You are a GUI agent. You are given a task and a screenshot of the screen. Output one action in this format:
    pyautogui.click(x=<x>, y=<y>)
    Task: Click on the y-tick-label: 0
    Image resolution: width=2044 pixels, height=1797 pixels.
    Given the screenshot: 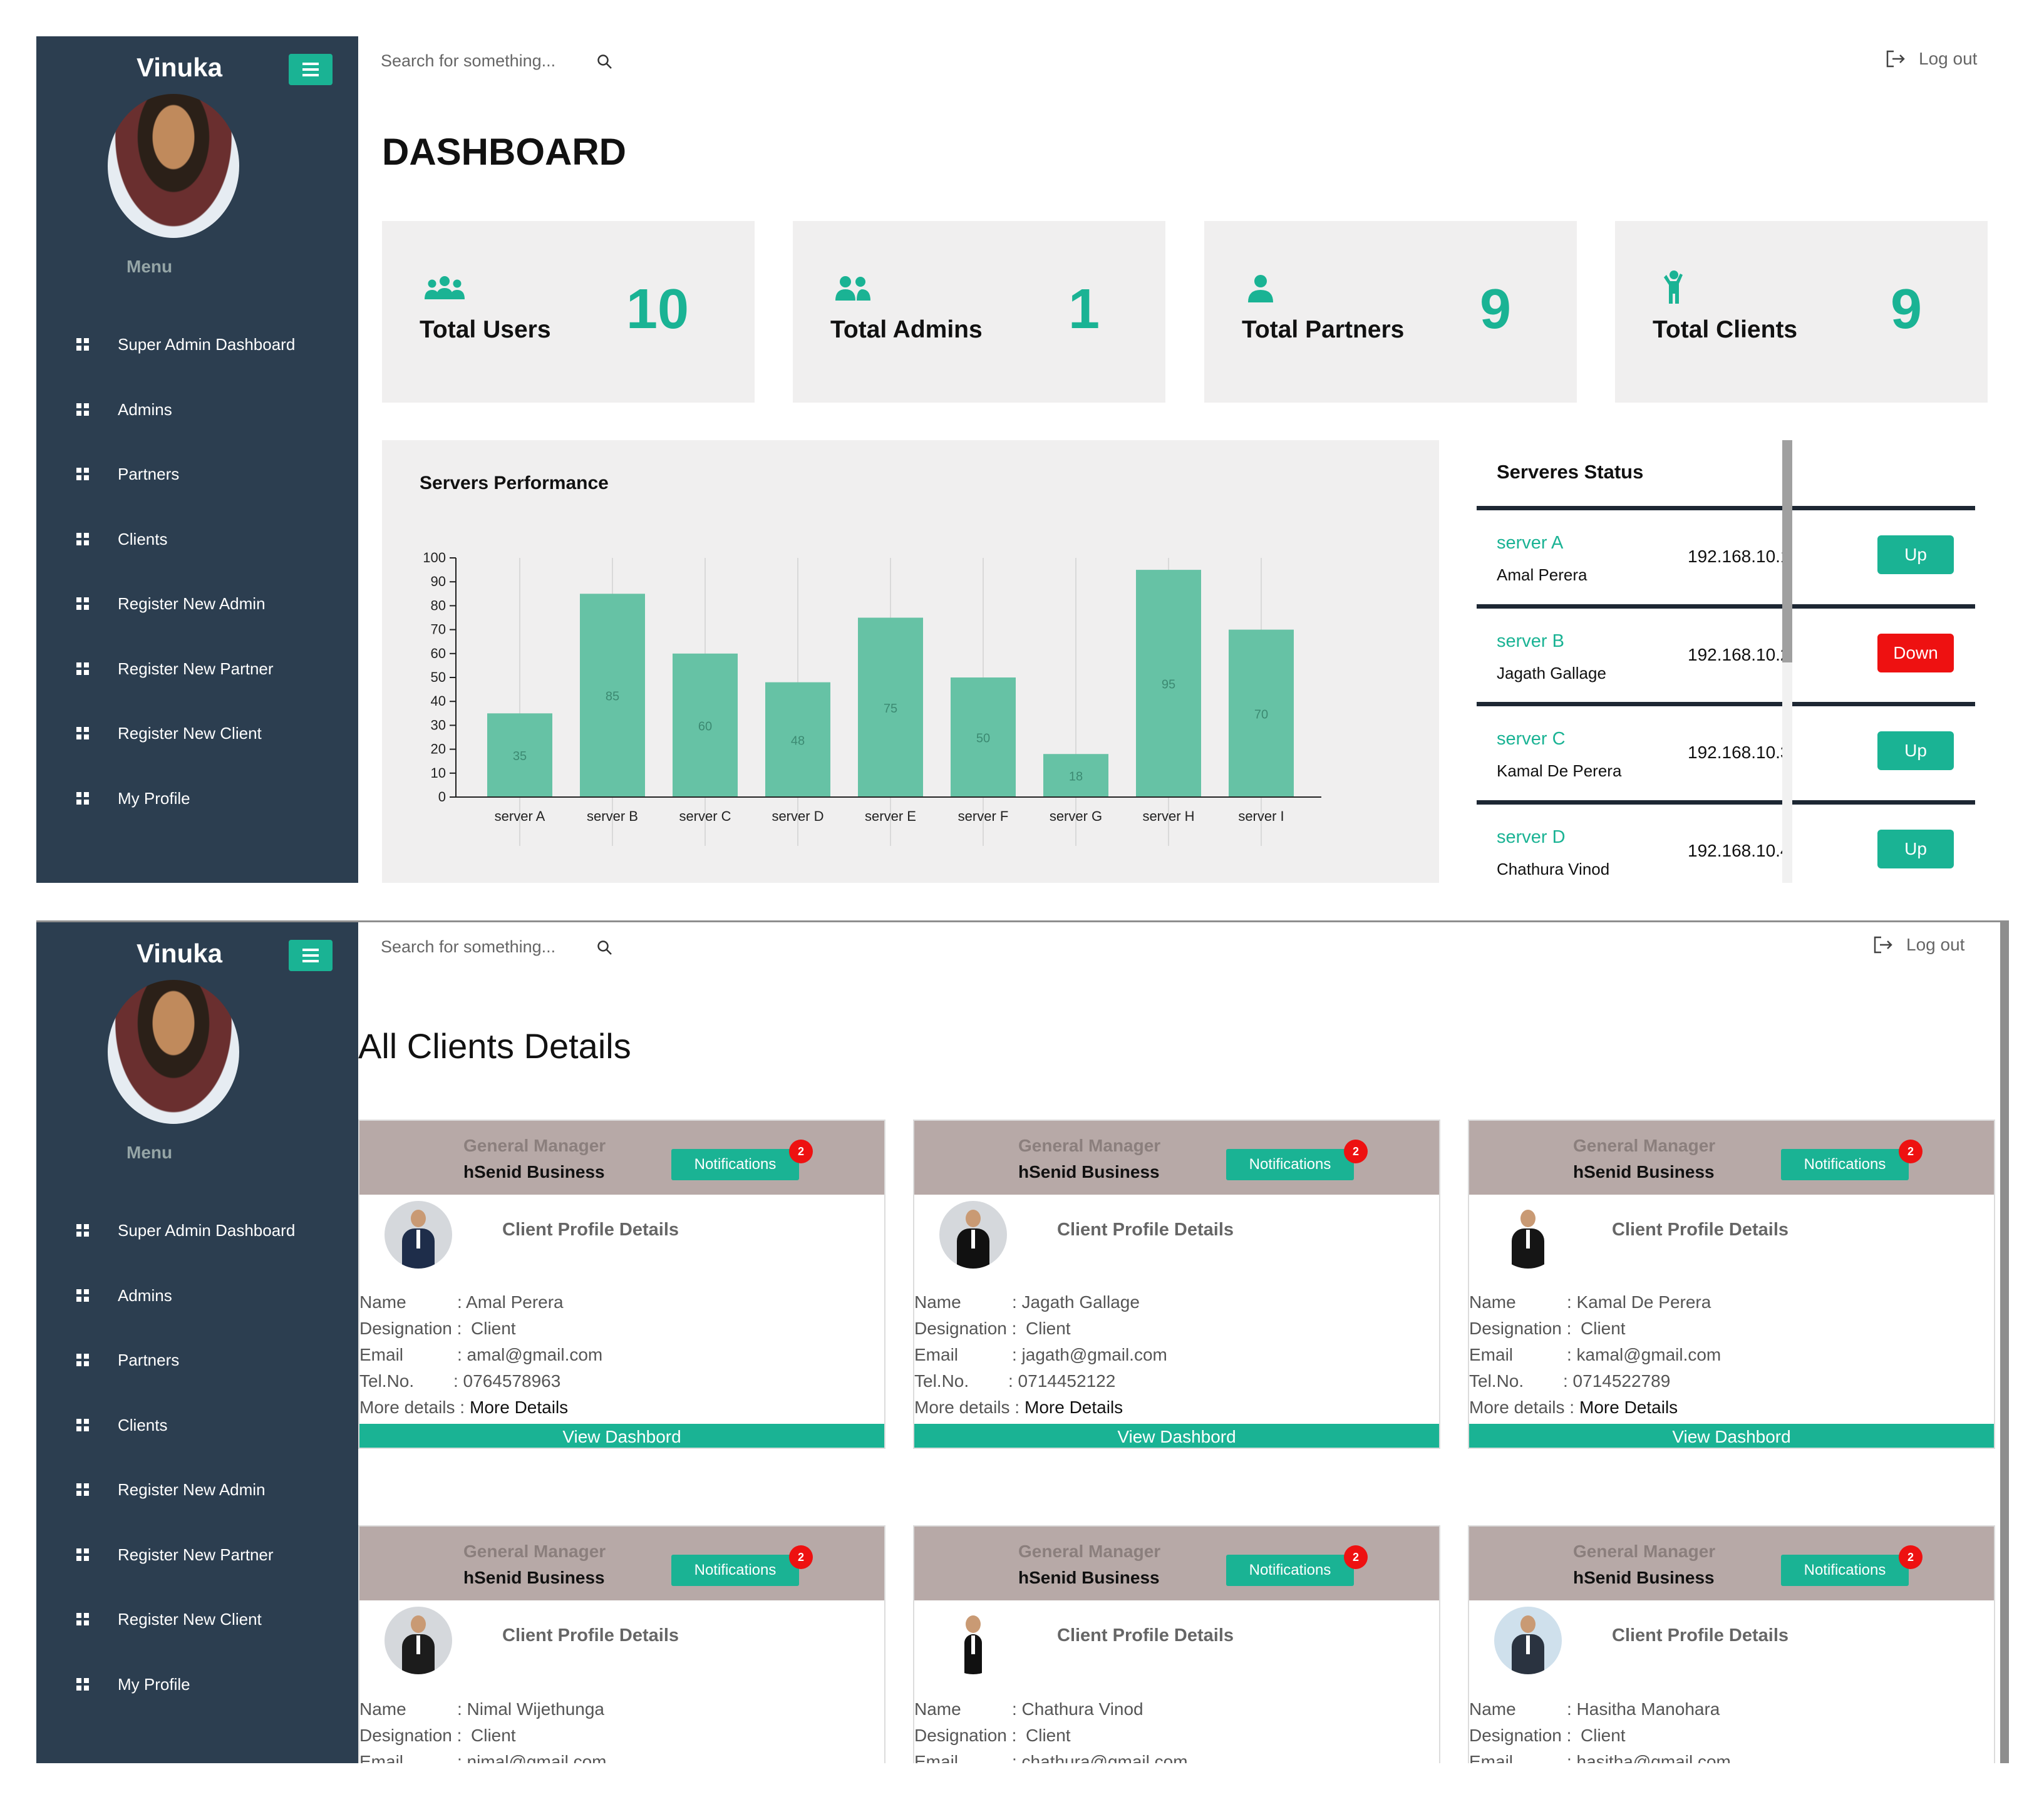 What is the action you would take?
    pyautogui.click(x=442, y=797)
    